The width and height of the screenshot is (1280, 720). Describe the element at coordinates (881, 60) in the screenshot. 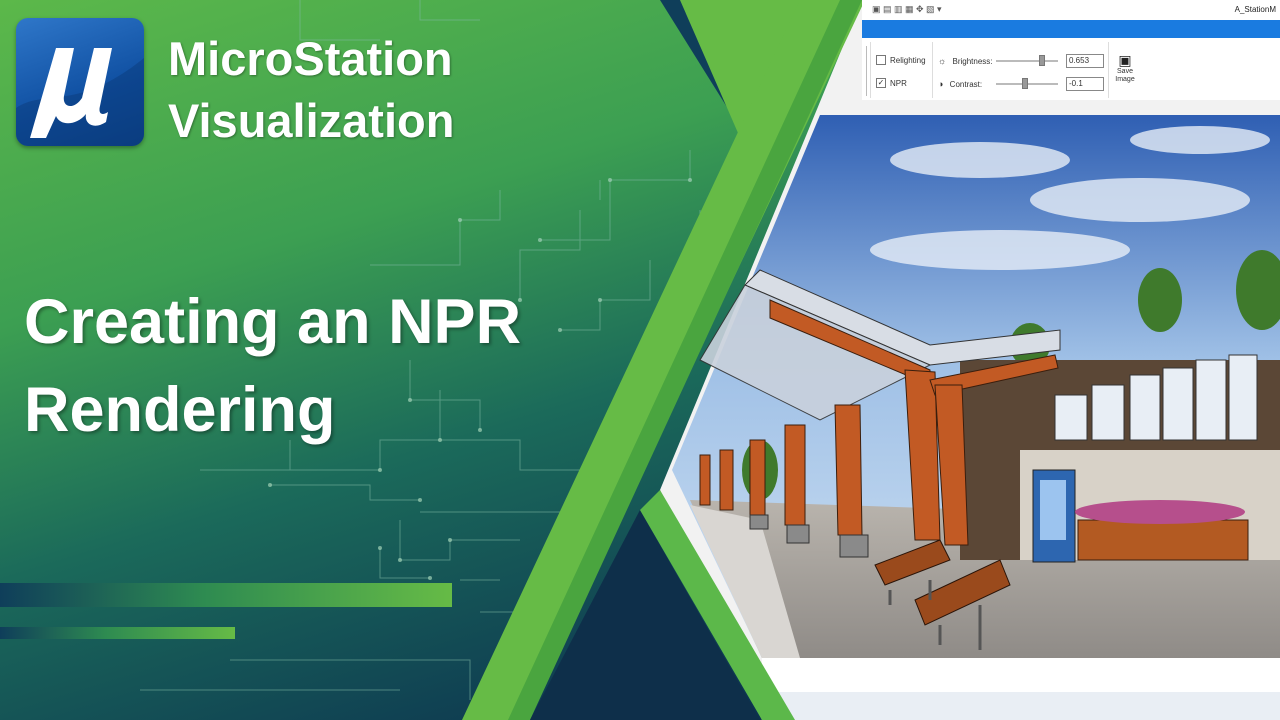

I see `relighting-check-box` at that location.